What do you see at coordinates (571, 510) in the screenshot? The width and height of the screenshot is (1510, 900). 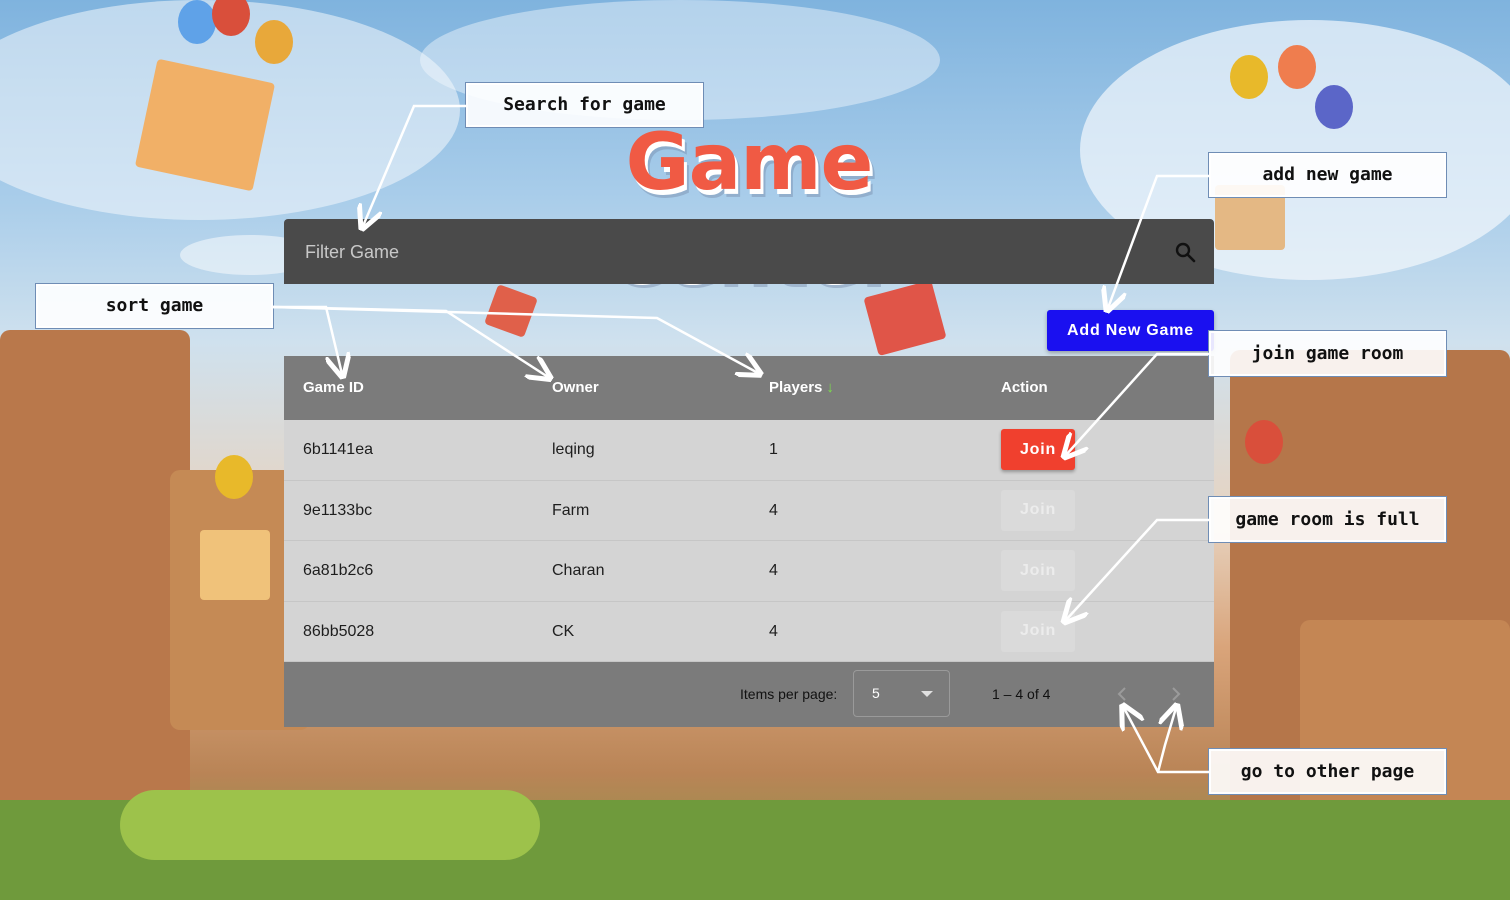 I see `owner-cell: Farm` at bounding box center [571, 510].